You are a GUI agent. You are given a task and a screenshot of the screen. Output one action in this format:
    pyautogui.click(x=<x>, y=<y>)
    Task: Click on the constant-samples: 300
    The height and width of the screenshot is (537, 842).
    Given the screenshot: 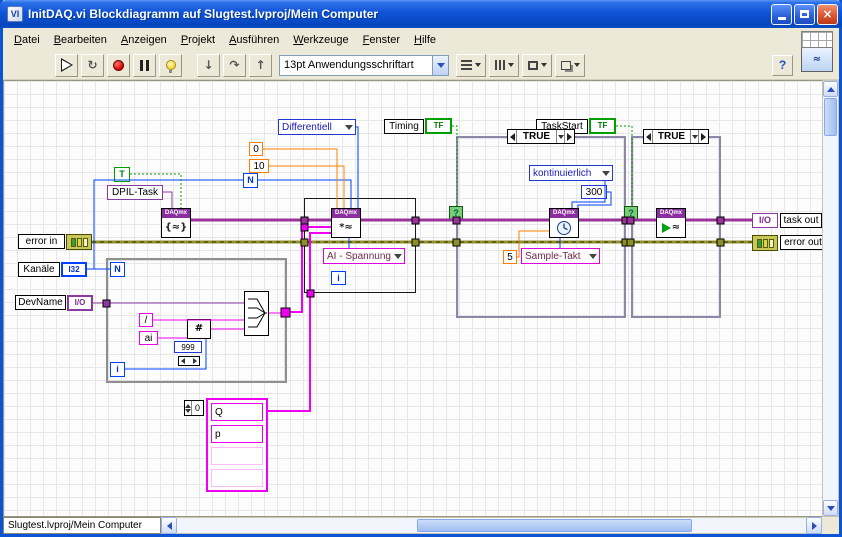 What is the action you would take?
    pyautogui.click(x=594, y=192)
    